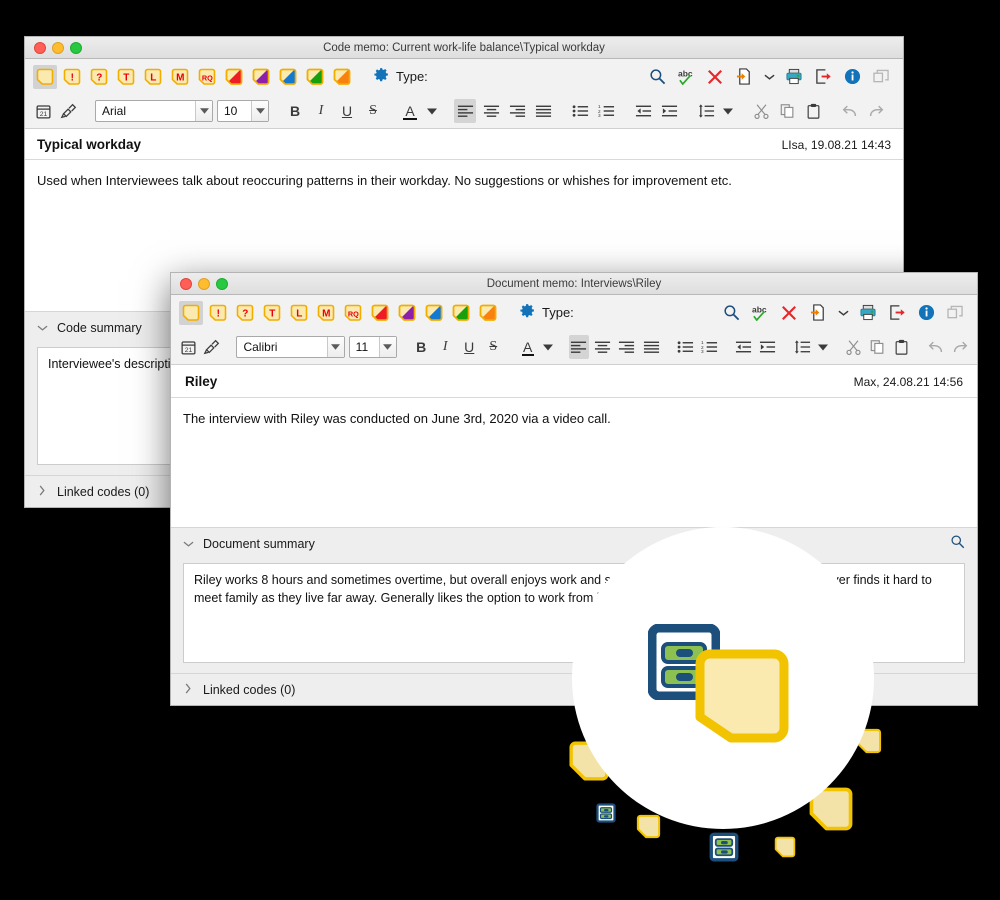  What do you see at coordinates (272, 313) in the screenshot?
I see `memo-type-theory: T` at bounding box center [272, 313].